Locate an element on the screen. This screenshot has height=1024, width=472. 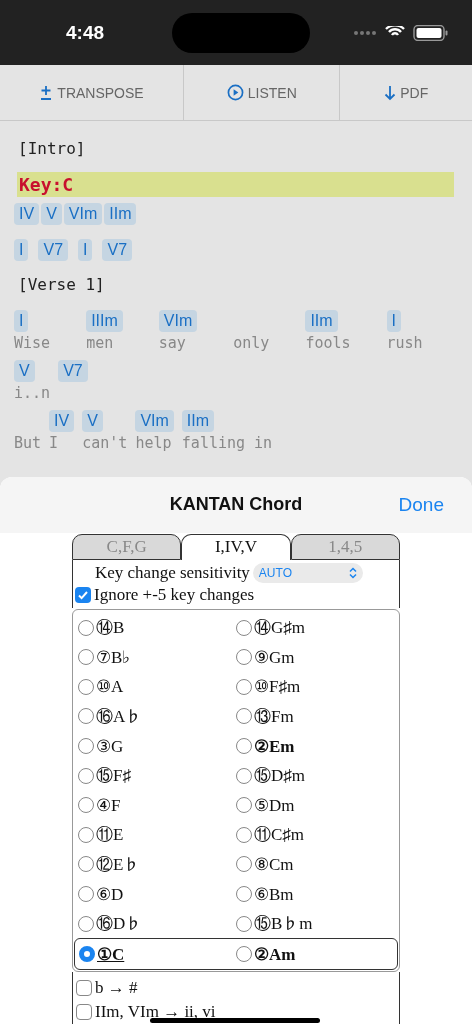
key-option: ⑯A♭ is located at coordinates (119, 716).